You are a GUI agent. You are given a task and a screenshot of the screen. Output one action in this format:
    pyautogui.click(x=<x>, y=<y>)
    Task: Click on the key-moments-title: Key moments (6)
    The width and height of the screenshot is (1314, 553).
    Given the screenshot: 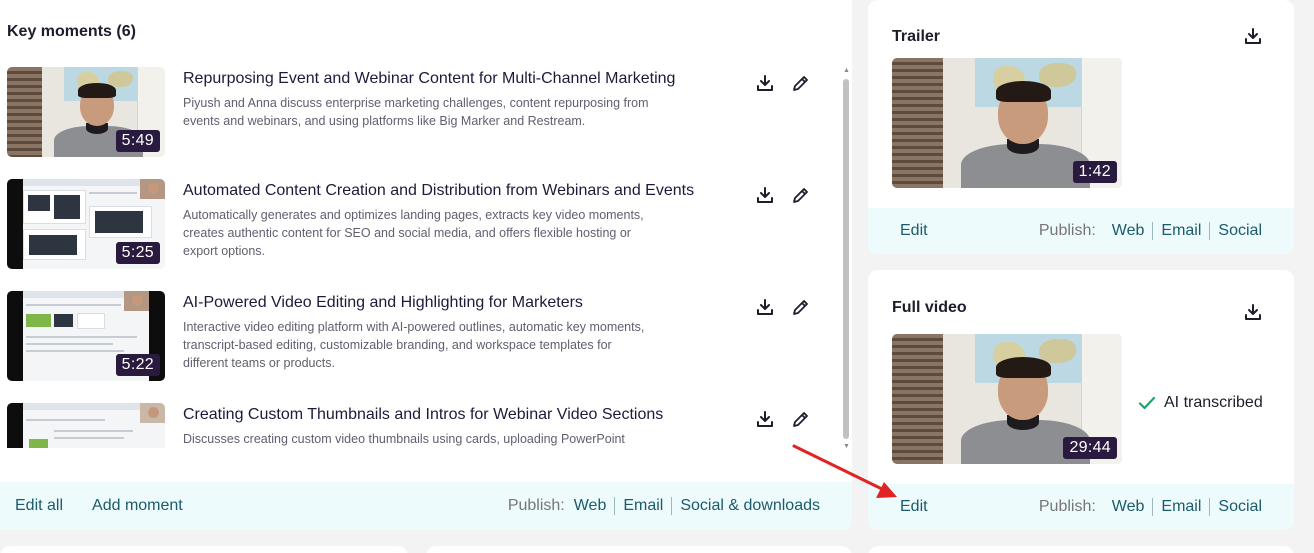 What is the action you would take?
    pyautogui.click(x=71, y=31)
    